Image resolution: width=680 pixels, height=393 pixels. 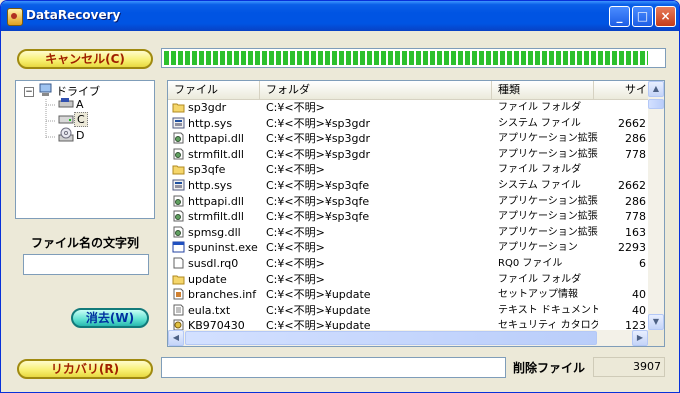 What do you see at coordinates (85, 59) in the screenshot?
I see `cancel-button: キャンセル(C)` at bounding box center [85, 59].